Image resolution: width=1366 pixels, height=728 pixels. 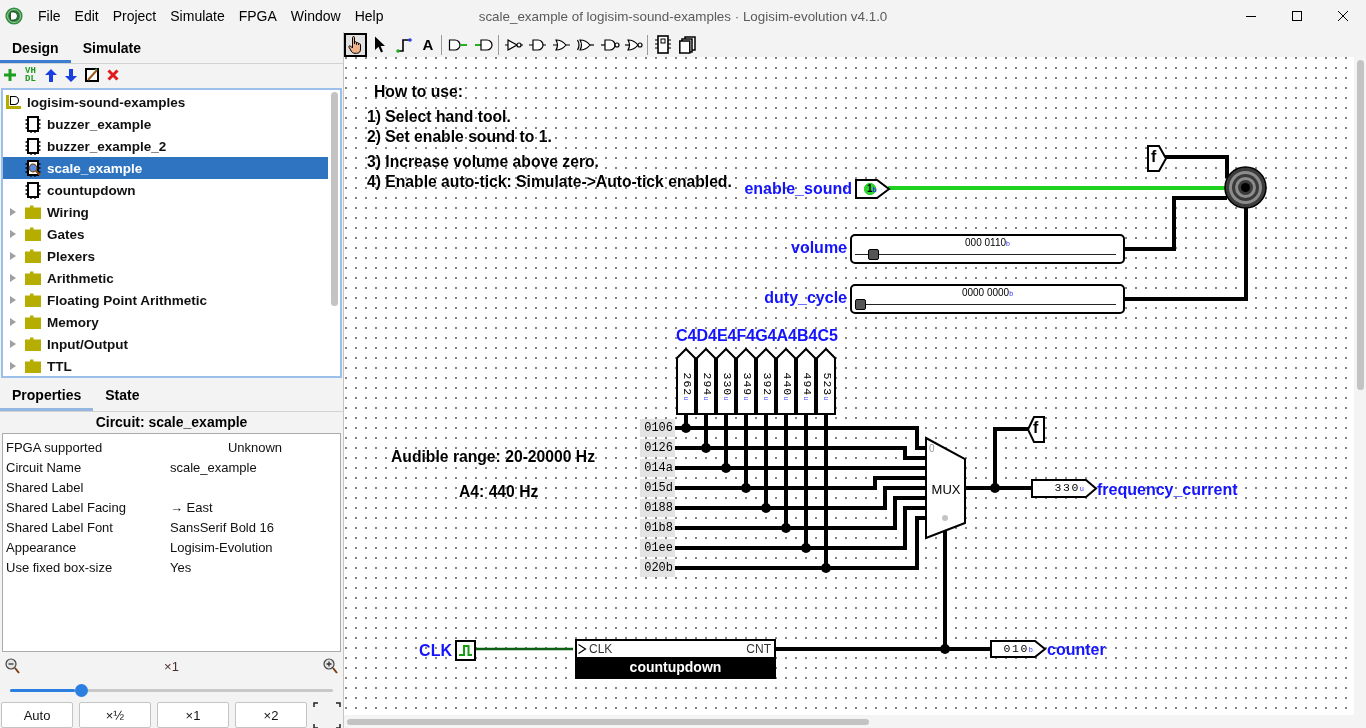 I want to click on mux-input-label: 0, so click(x=932, y=449).